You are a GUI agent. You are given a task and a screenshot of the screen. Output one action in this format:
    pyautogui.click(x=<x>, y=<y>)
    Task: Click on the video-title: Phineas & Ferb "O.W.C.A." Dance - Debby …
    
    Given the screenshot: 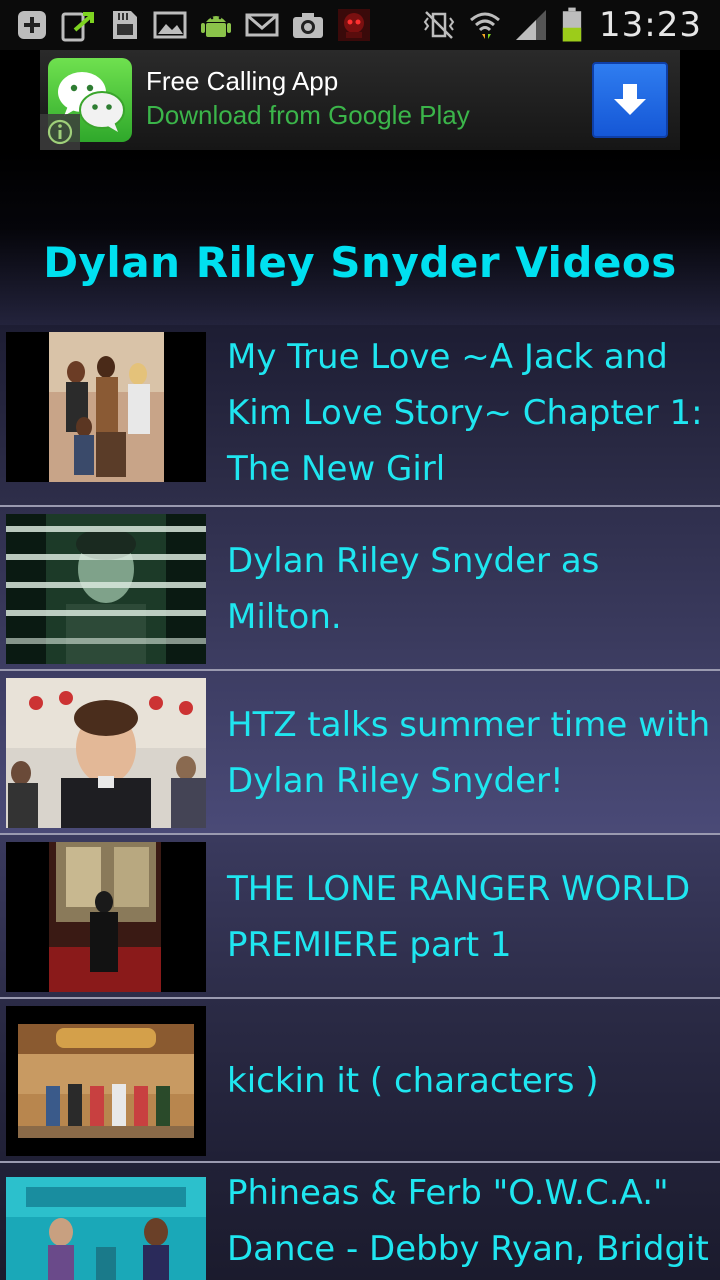 What is the action you would take?
    pyautogui.click(x=471, y=1222)
    